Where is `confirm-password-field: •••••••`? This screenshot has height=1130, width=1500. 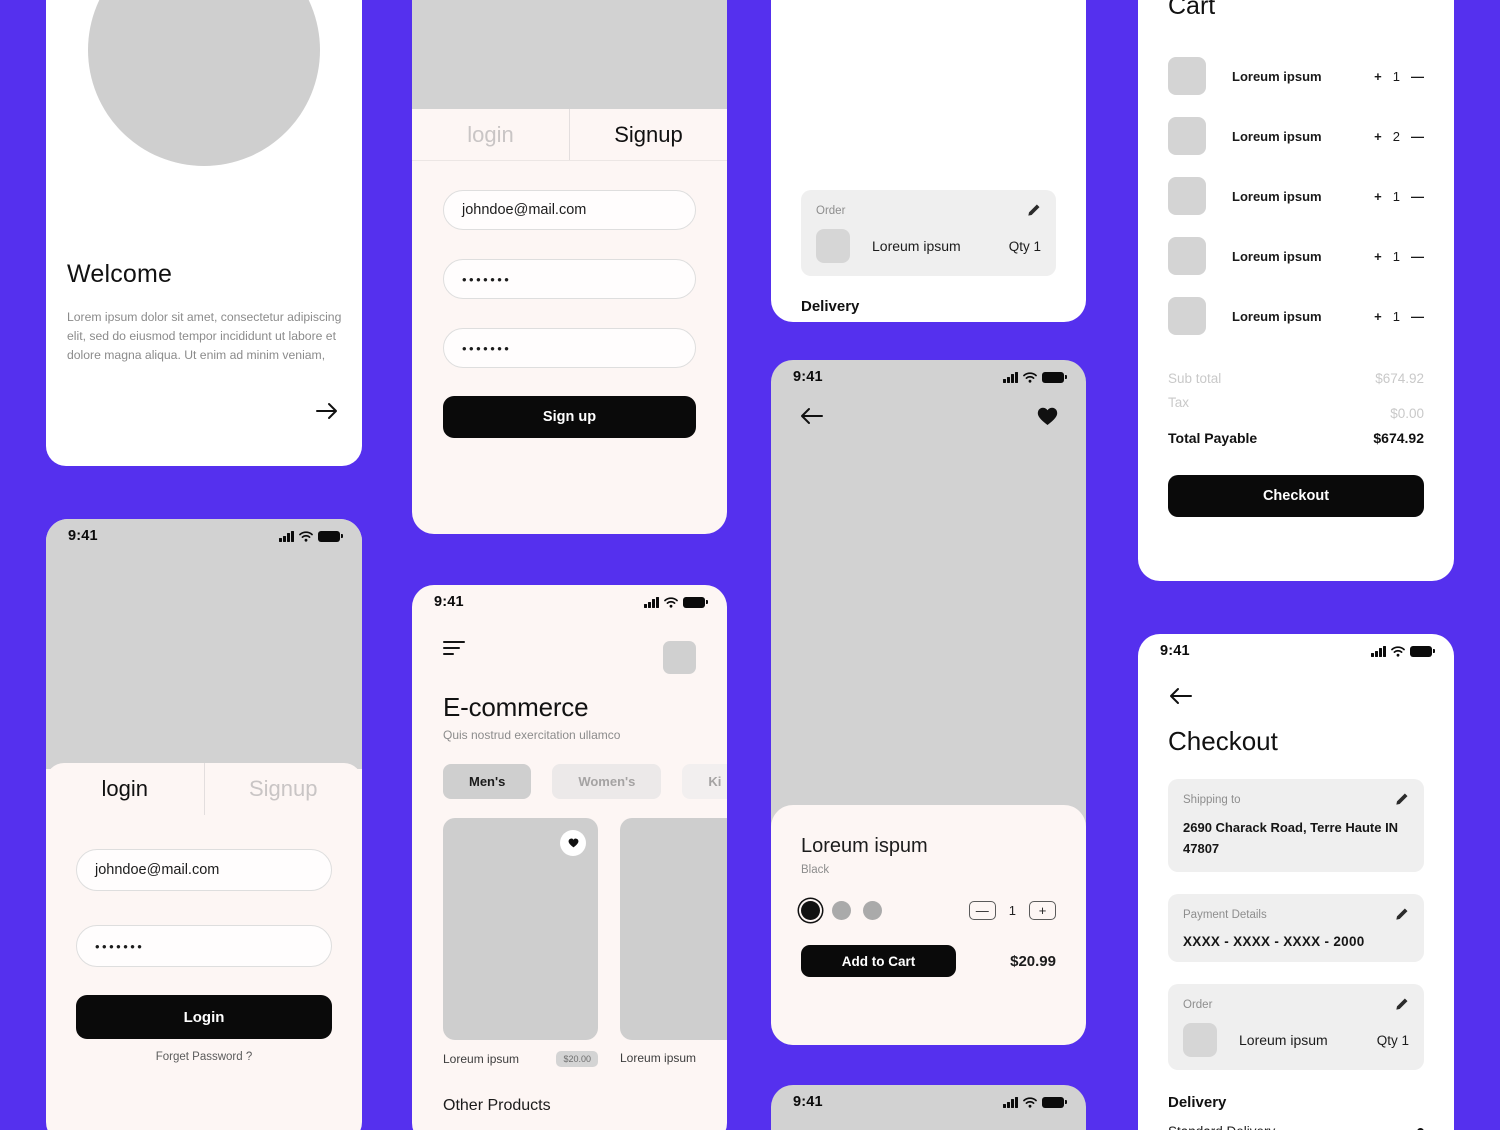
confirm-password-field: ••••••• is located at coordinates (569, 348).